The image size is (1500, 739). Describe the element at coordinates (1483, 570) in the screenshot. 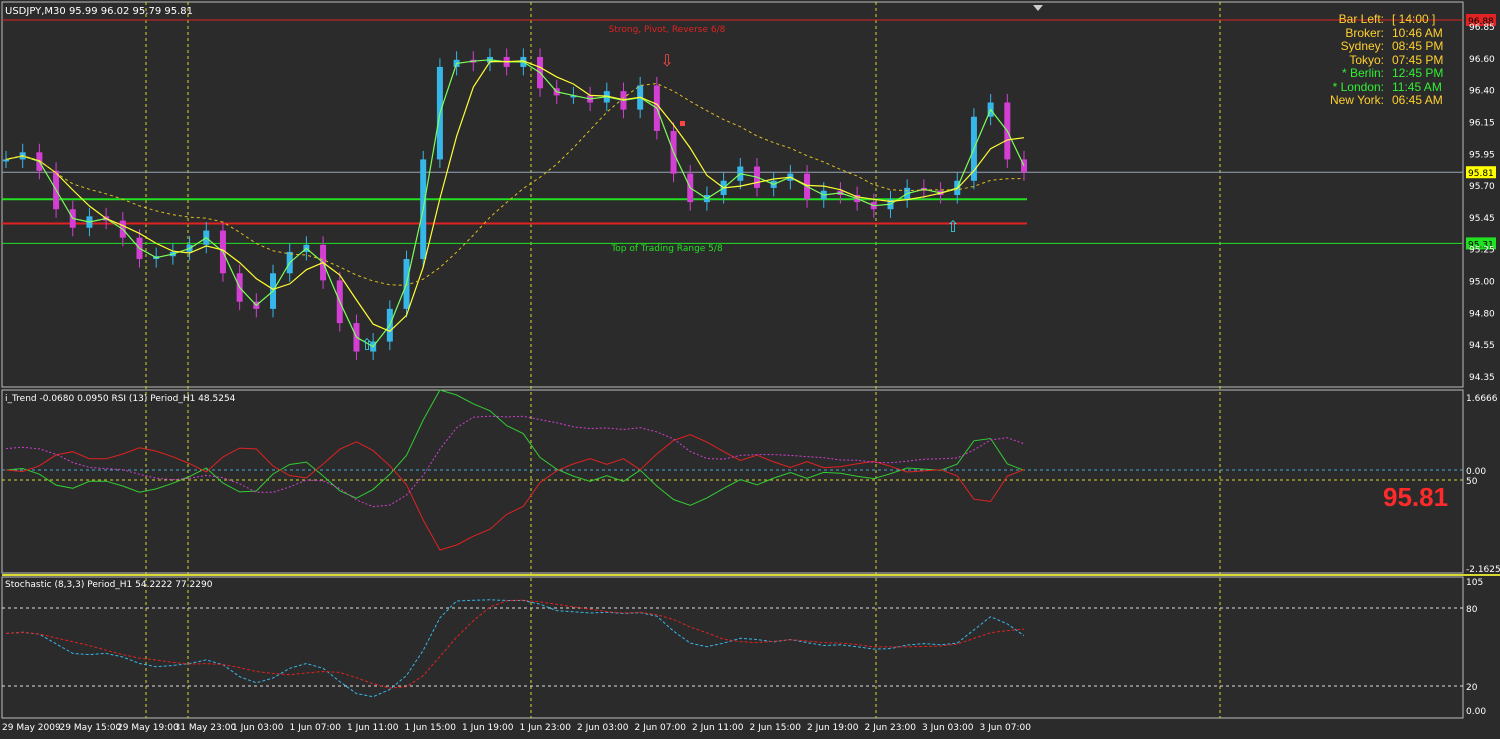

I see `indicator1-tick: -2.1625` at that location.